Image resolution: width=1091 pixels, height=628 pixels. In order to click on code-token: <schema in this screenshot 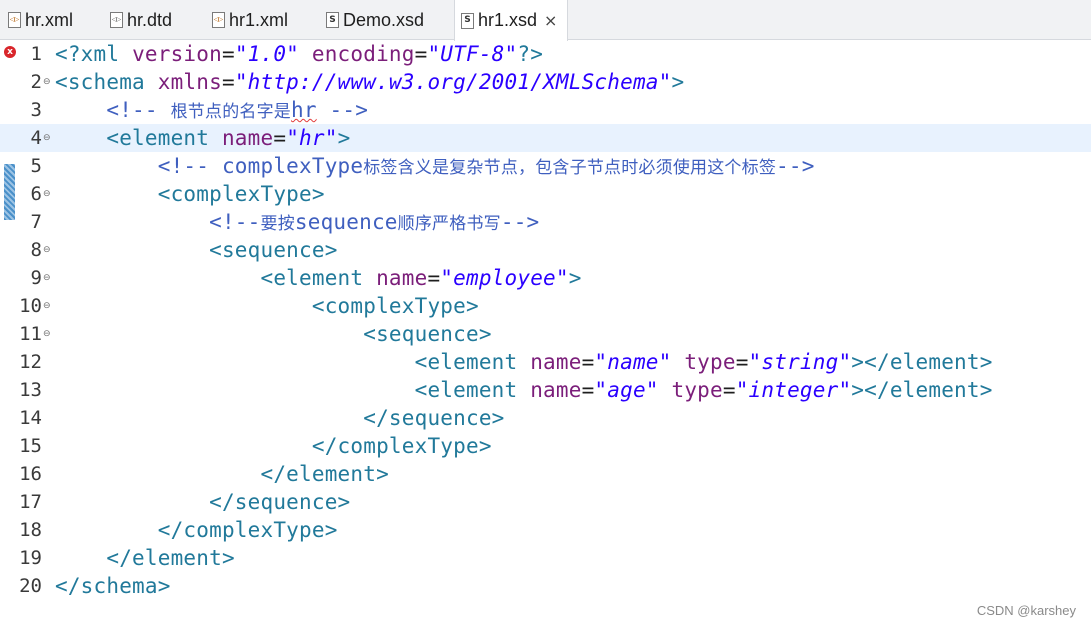, I will do `click(106, 82)`.